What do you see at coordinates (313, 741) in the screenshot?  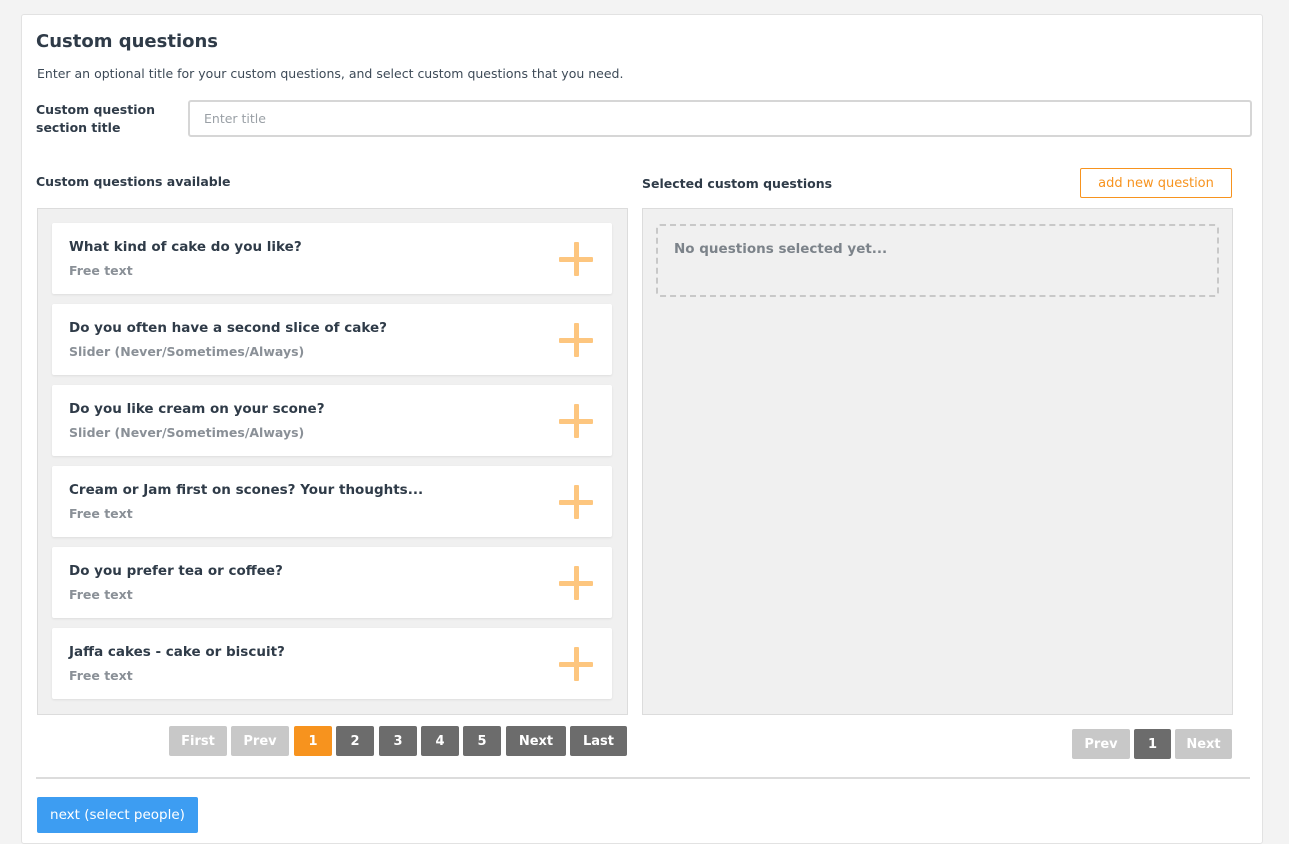 I see `pagination-page-1: 1` at bounding box center [313, 741].